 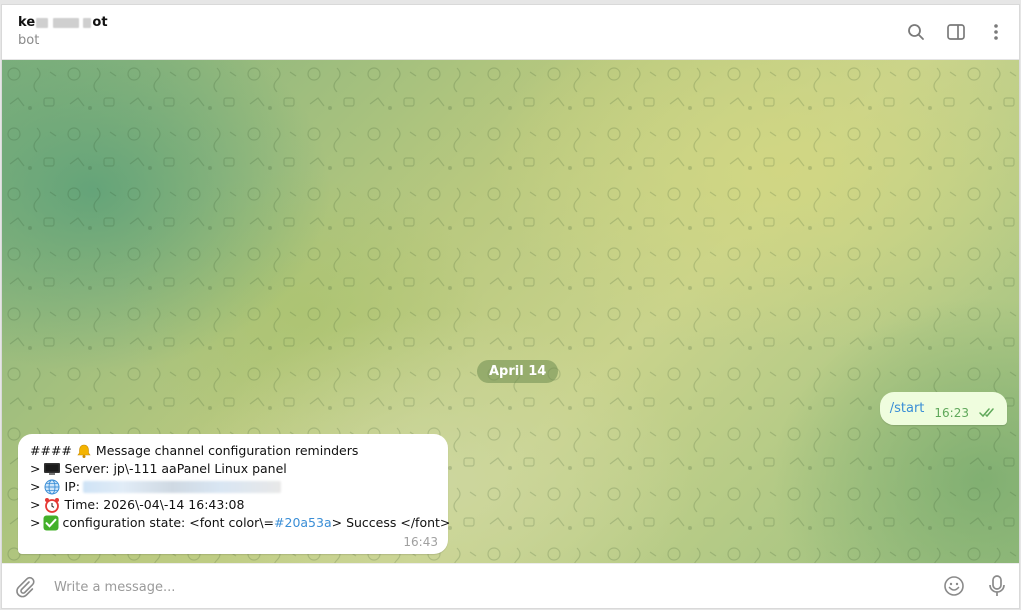 What do you see at coordinates (484, 587) in the screenshot?
I see `message-input` at bounding box center [484, 587].